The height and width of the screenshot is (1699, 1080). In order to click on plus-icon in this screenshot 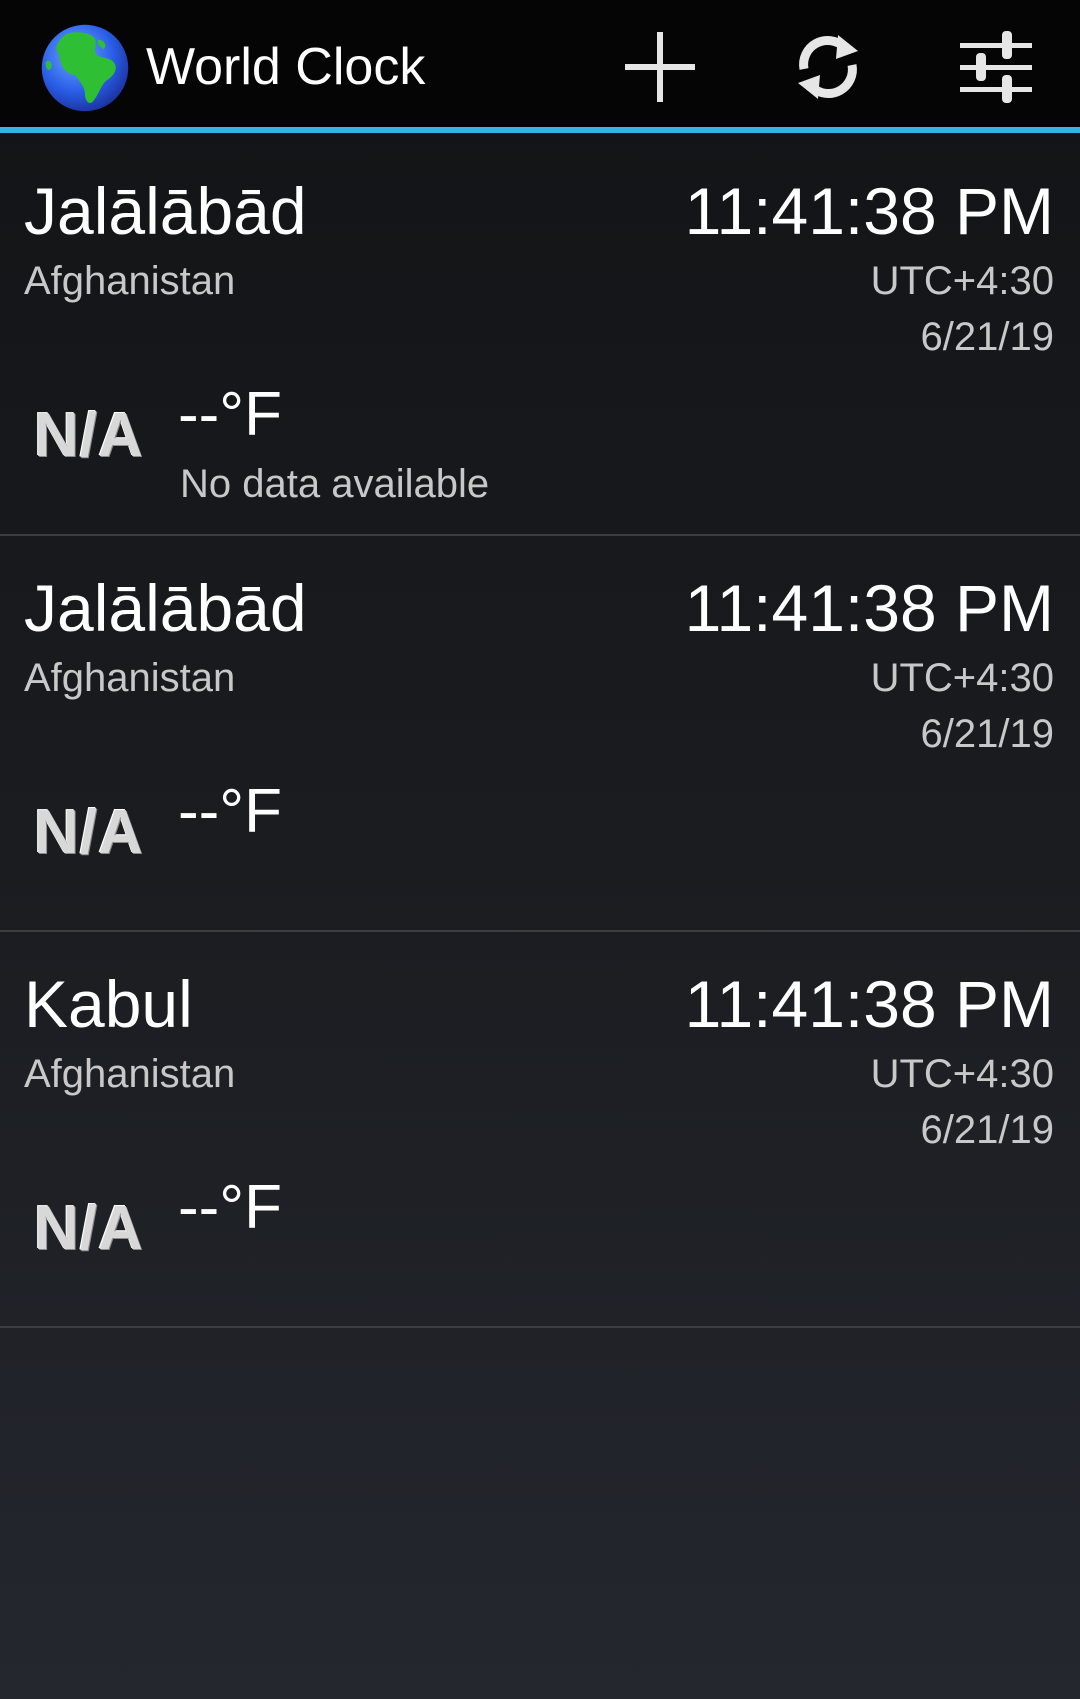, I will do `click(660, 67)`.